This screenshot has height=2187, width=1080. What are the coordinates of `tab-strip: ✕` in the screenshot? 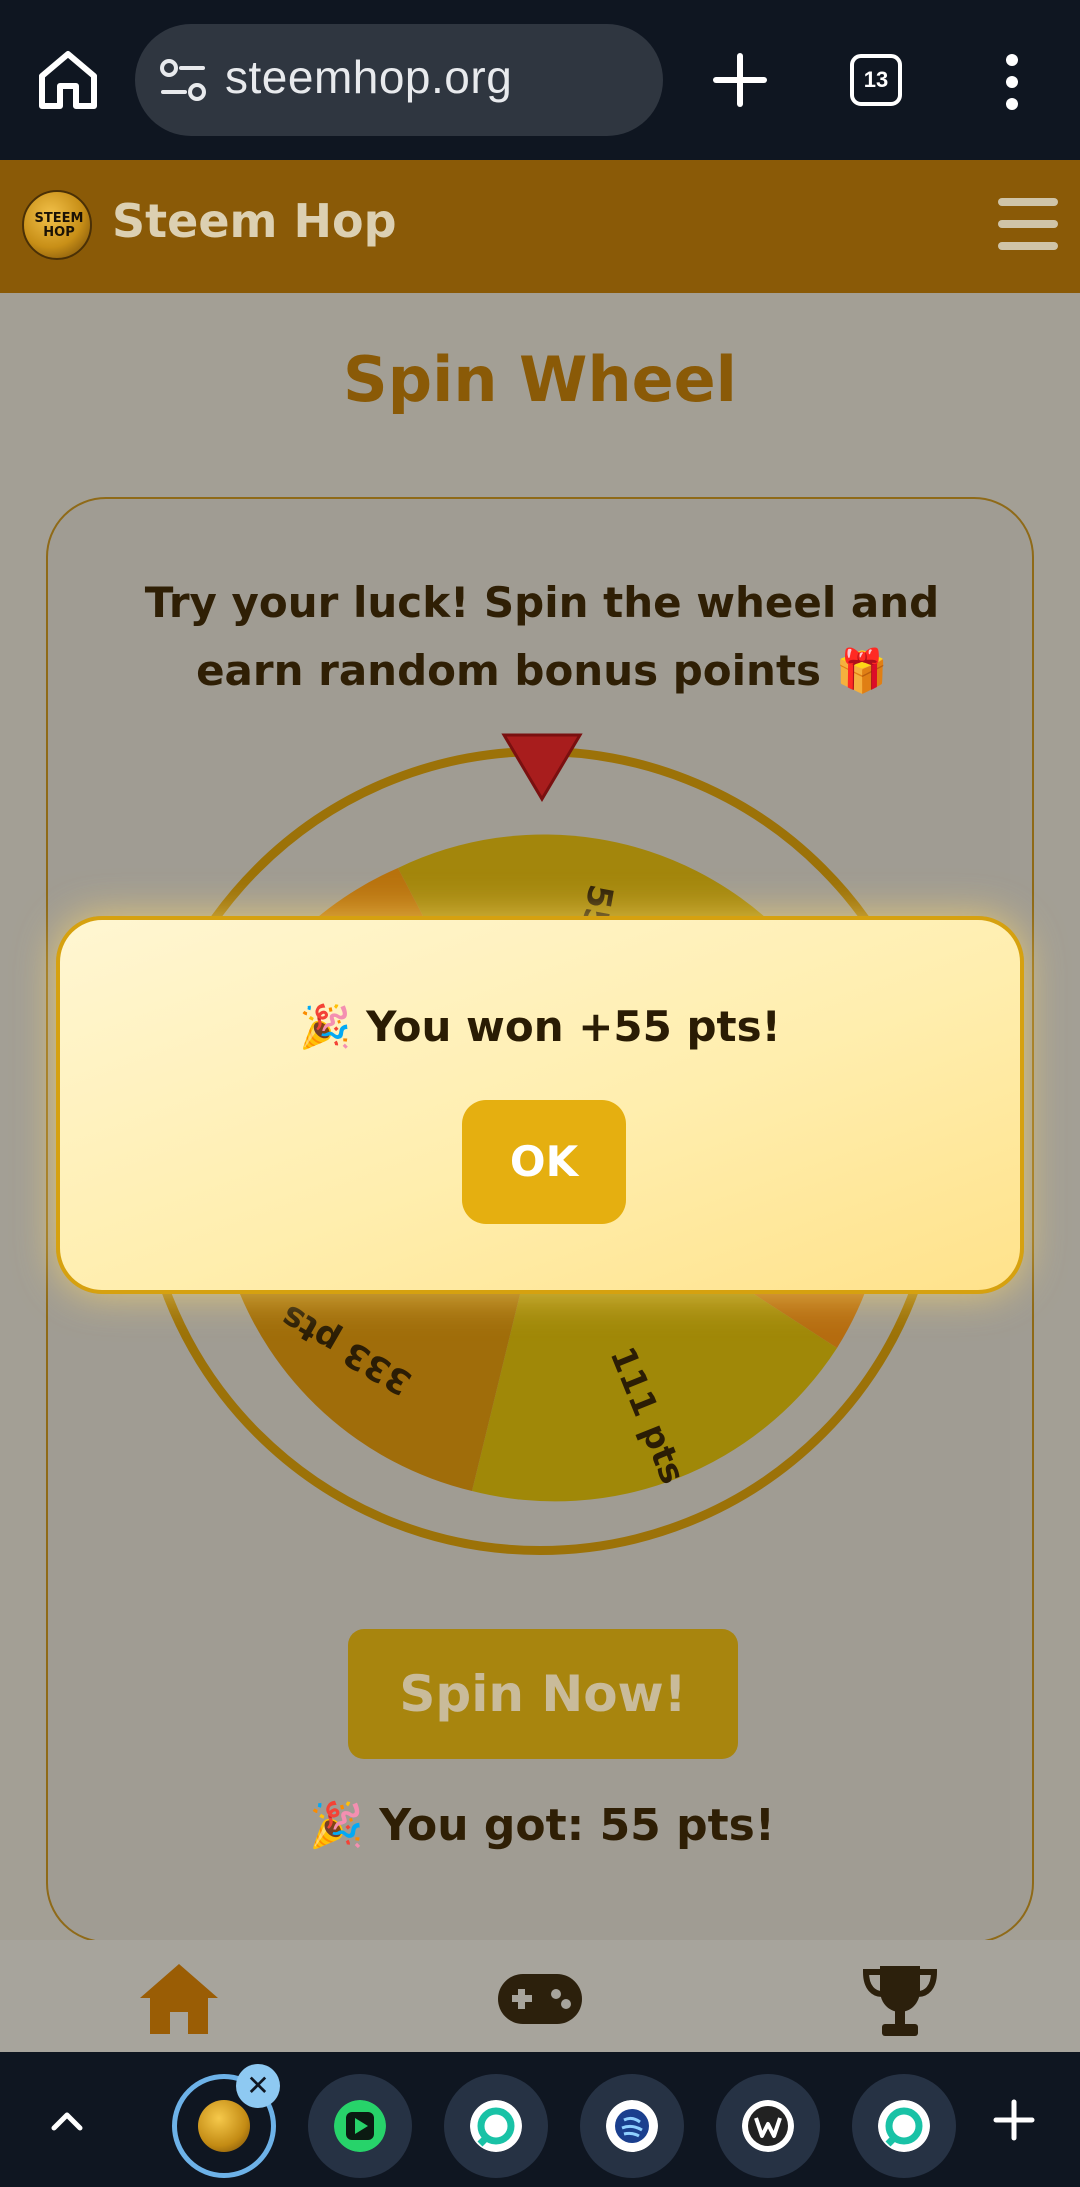 It's located at (540, 2119).